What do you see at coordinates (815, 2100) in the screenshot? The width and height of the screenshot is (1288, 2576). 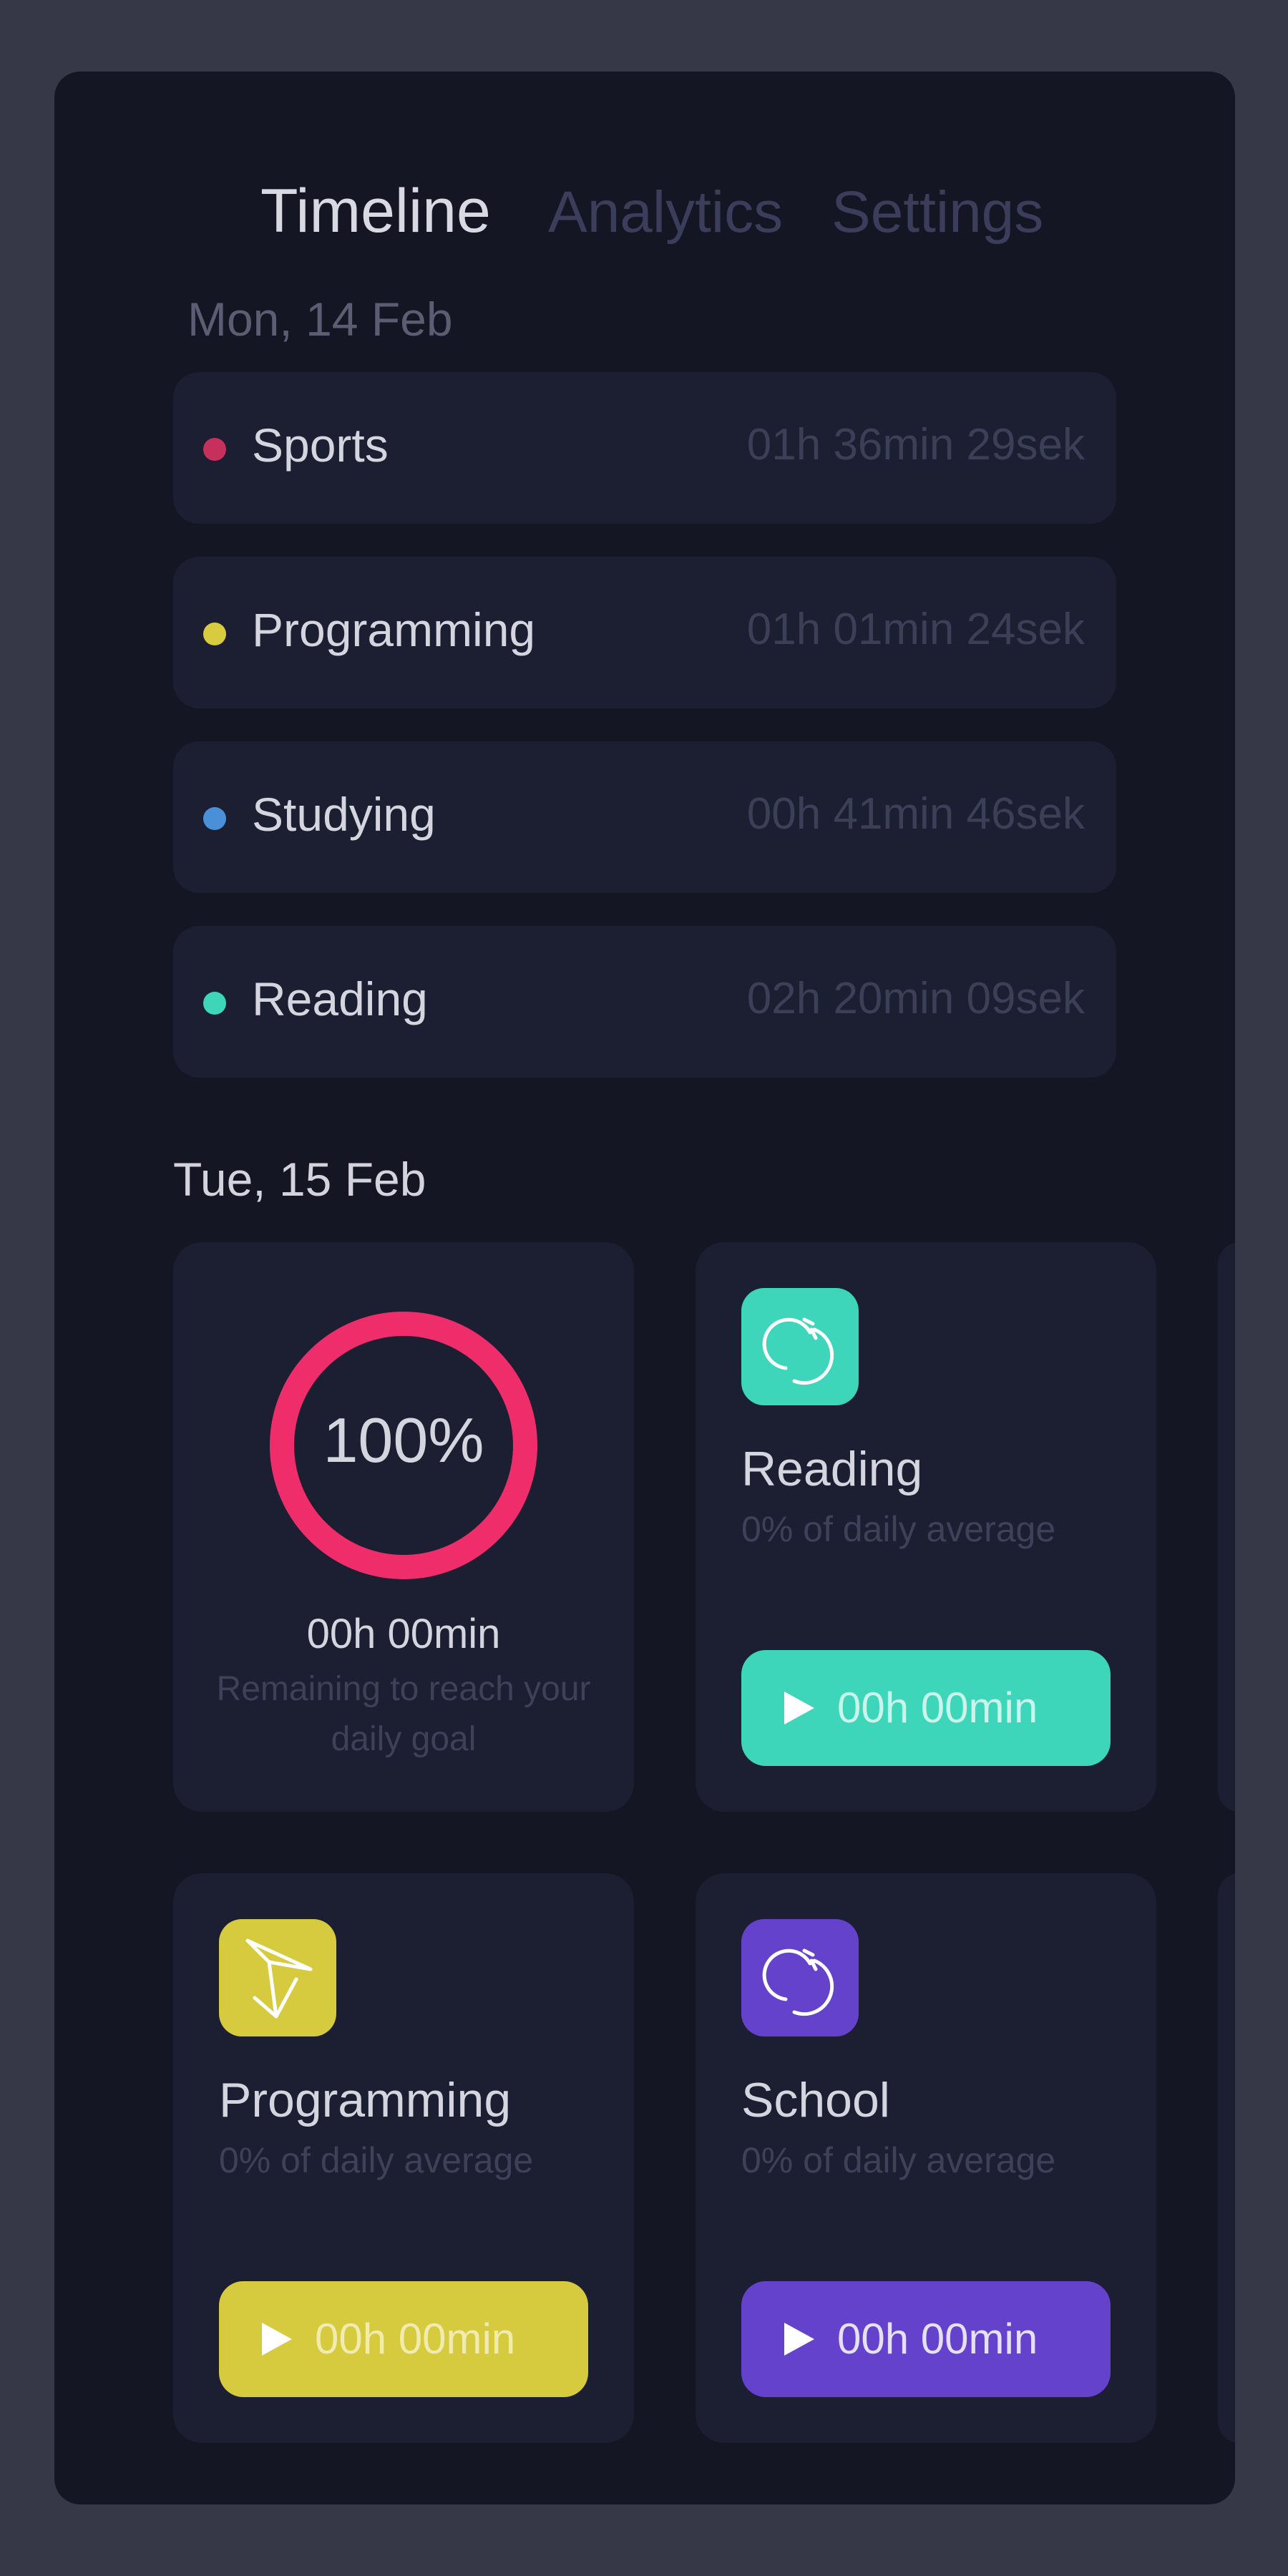 I see `activity-title: School` at bounding box center [815, 2100].